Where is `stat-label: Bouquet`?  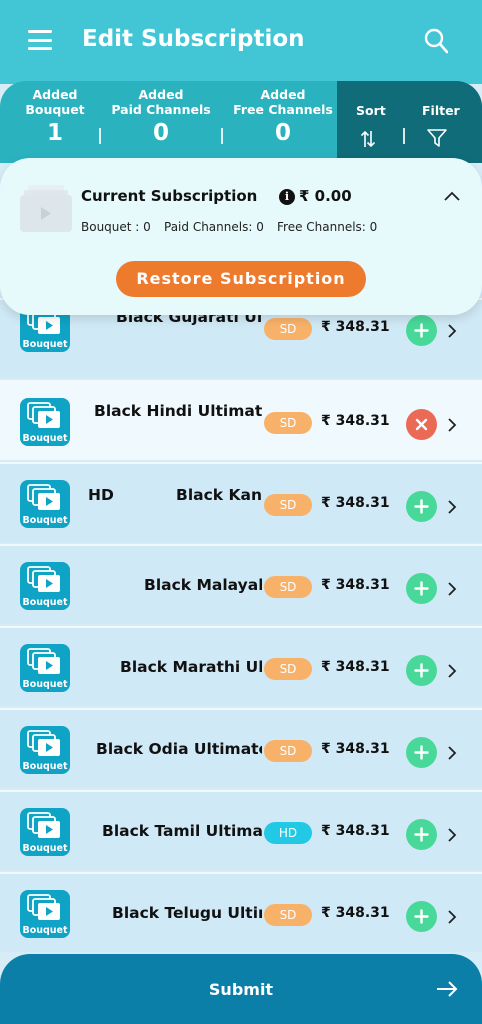 stat-label: Bouquet is located at coordinates (55, 109).